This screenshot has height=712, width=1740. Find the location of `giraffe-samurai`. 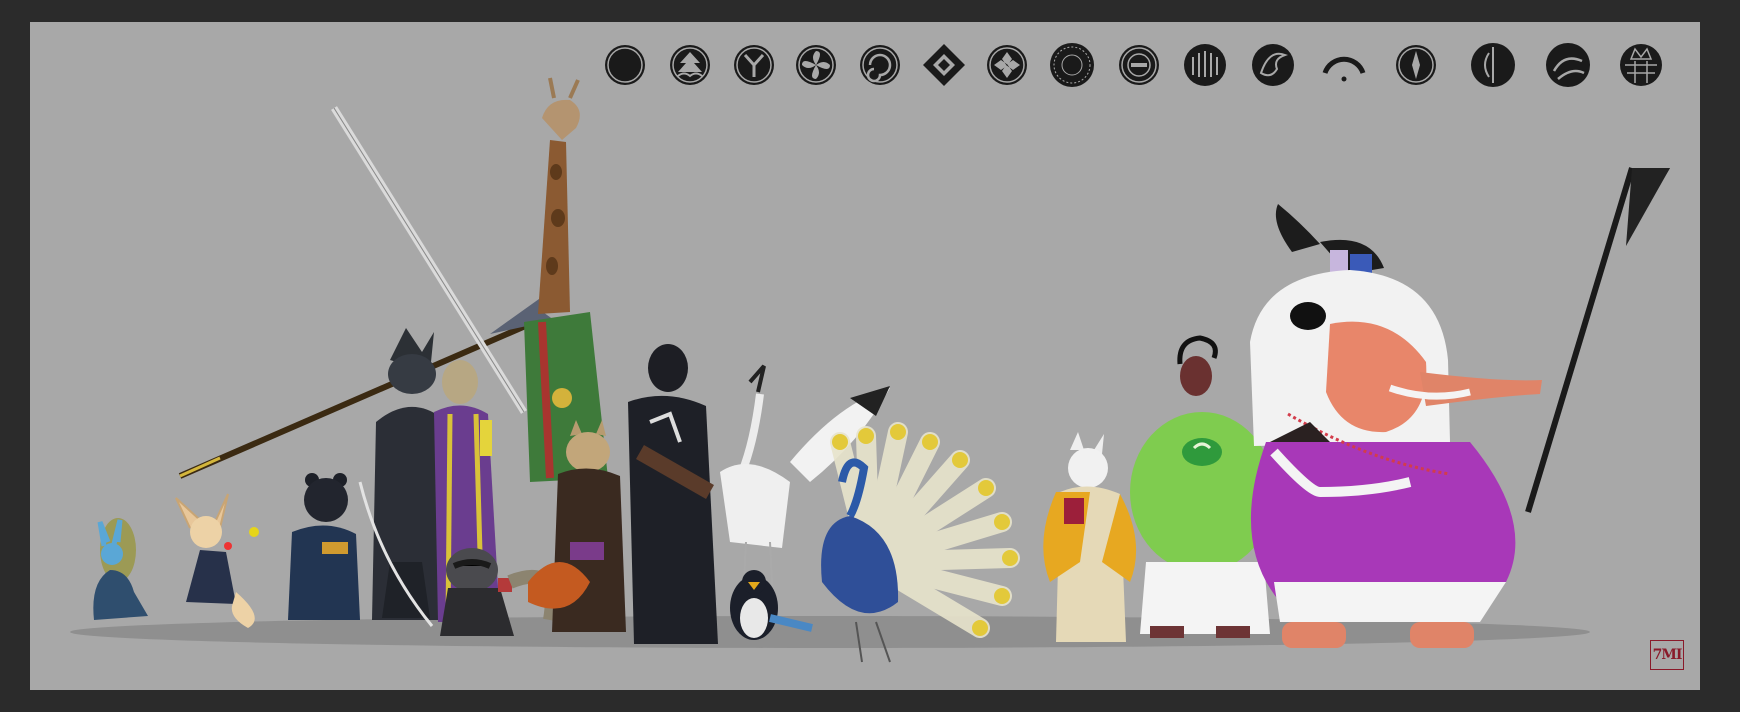

giraffe-samurai is located at coordinates (566, 279).